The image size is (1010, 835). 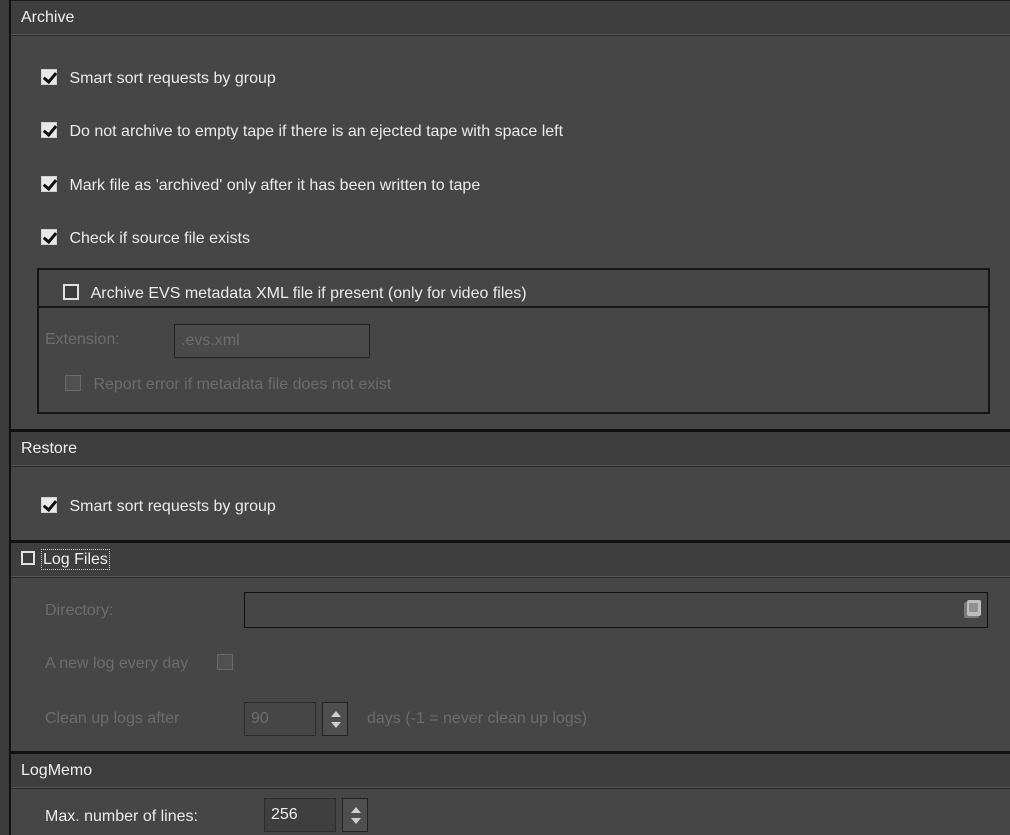 What do you see at coordinates (616, 610) in the screenshot?
I see `directory-input` at bounding box center [616, 610].